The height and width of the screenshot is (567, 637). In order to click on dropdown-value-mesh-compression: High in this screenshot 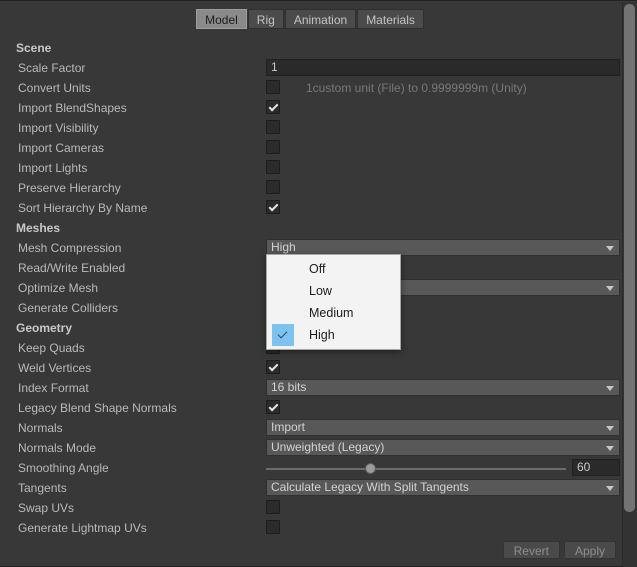, I will do `click(283, 247)`.